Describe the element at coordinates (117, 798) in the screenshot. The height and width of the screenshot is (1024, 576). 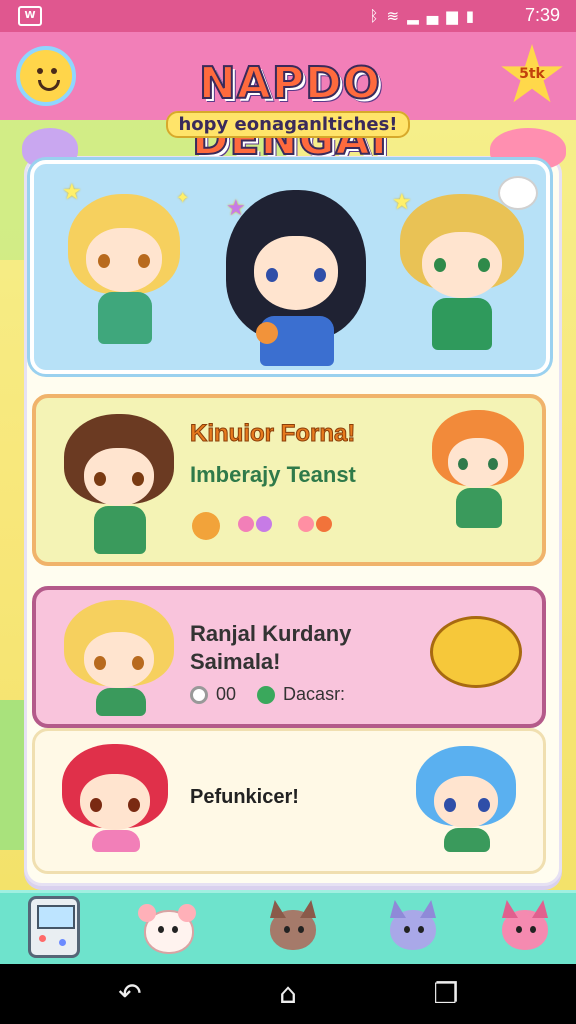
I see `character-red-hair-girl` at that location.